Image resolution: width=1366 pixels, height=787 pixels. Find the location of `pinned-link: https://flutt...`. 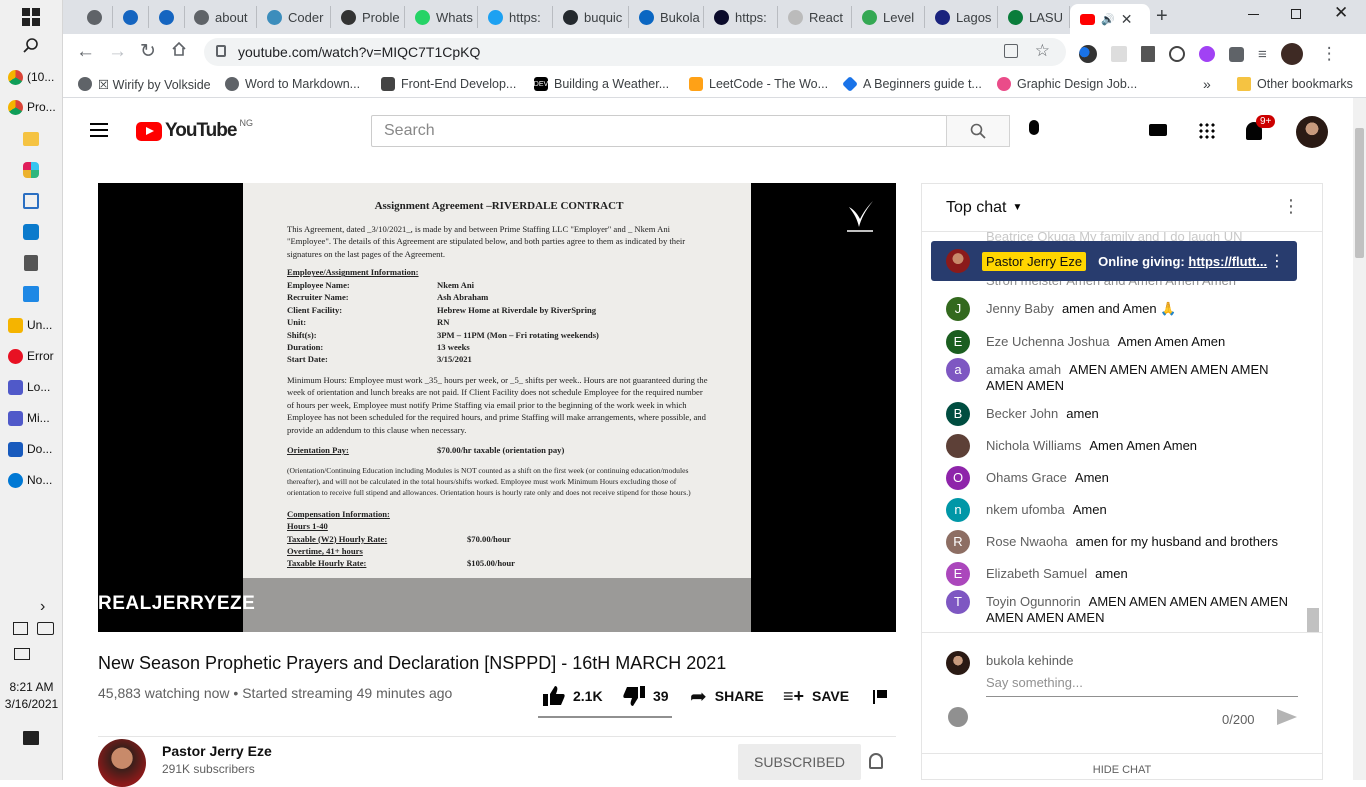

pinned-link: https://flutt... is located at coordinates (1227, 261).